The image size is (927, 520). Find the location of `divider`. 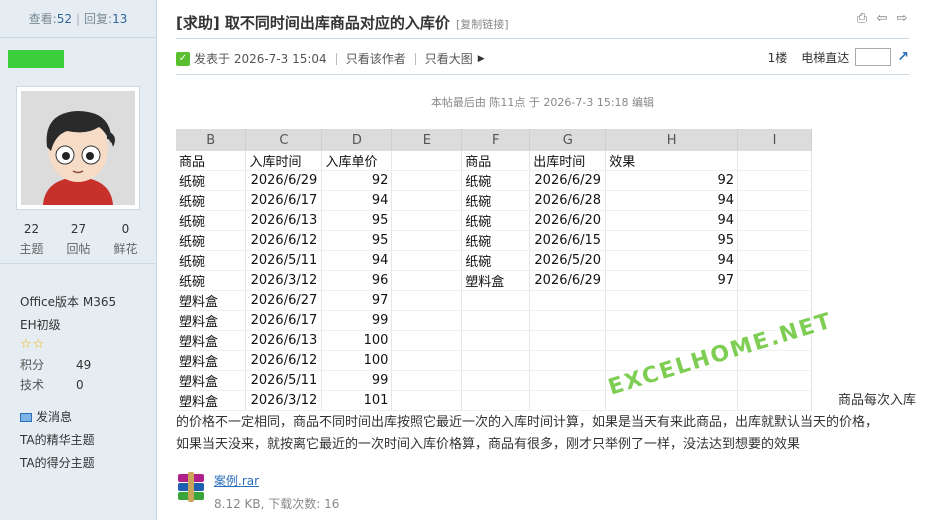

divider is located at coordinates (542, 38).